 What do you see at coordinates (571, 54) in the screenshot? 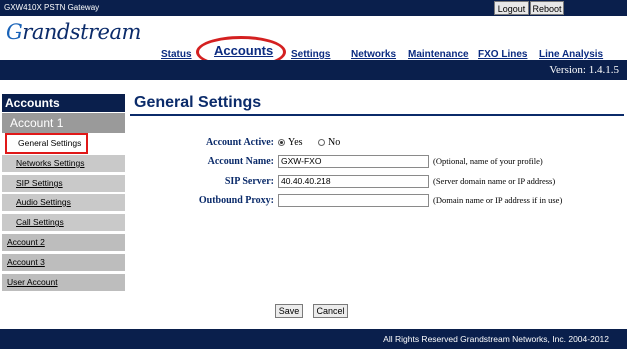
I see `nav-line-analysis: Line Analysis` at bounding box center [571, 54].